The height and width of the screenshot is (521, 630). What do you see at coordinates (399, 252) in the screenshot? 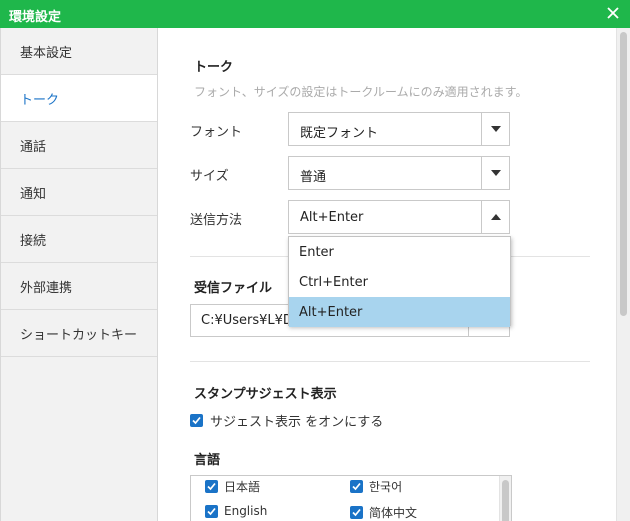
I see `dropdown-option-enter: Enter` at bounding box center [399, 252].